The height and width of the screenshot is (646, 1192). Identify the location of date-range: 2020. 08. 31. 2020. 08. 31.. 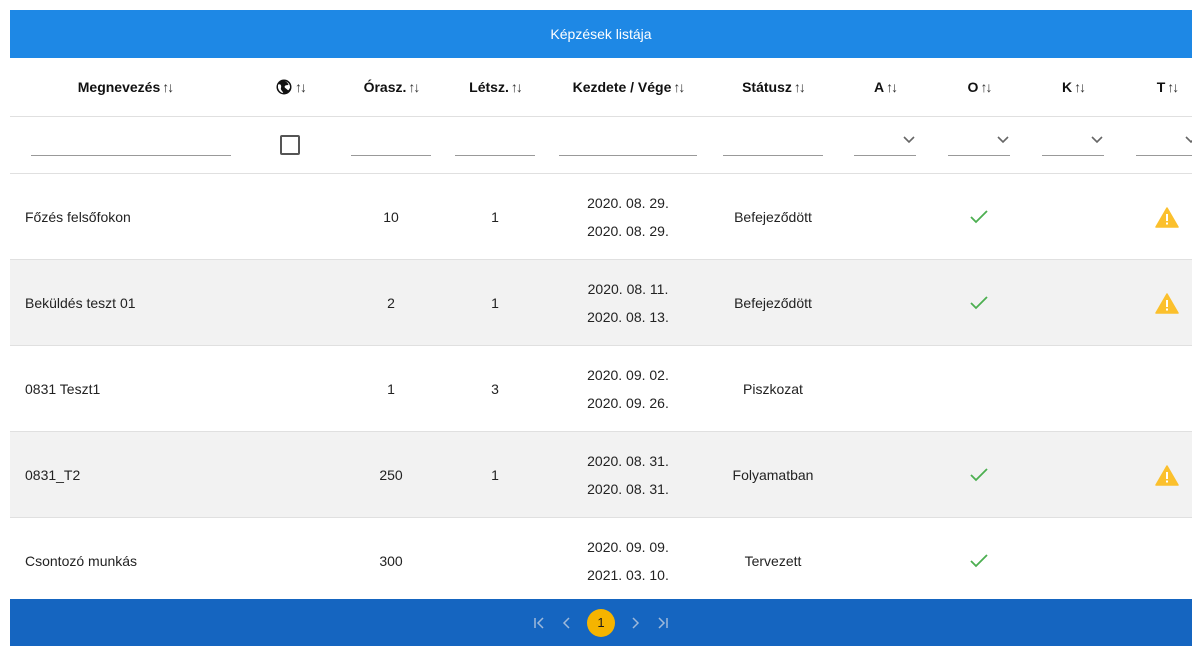
(628, 474).